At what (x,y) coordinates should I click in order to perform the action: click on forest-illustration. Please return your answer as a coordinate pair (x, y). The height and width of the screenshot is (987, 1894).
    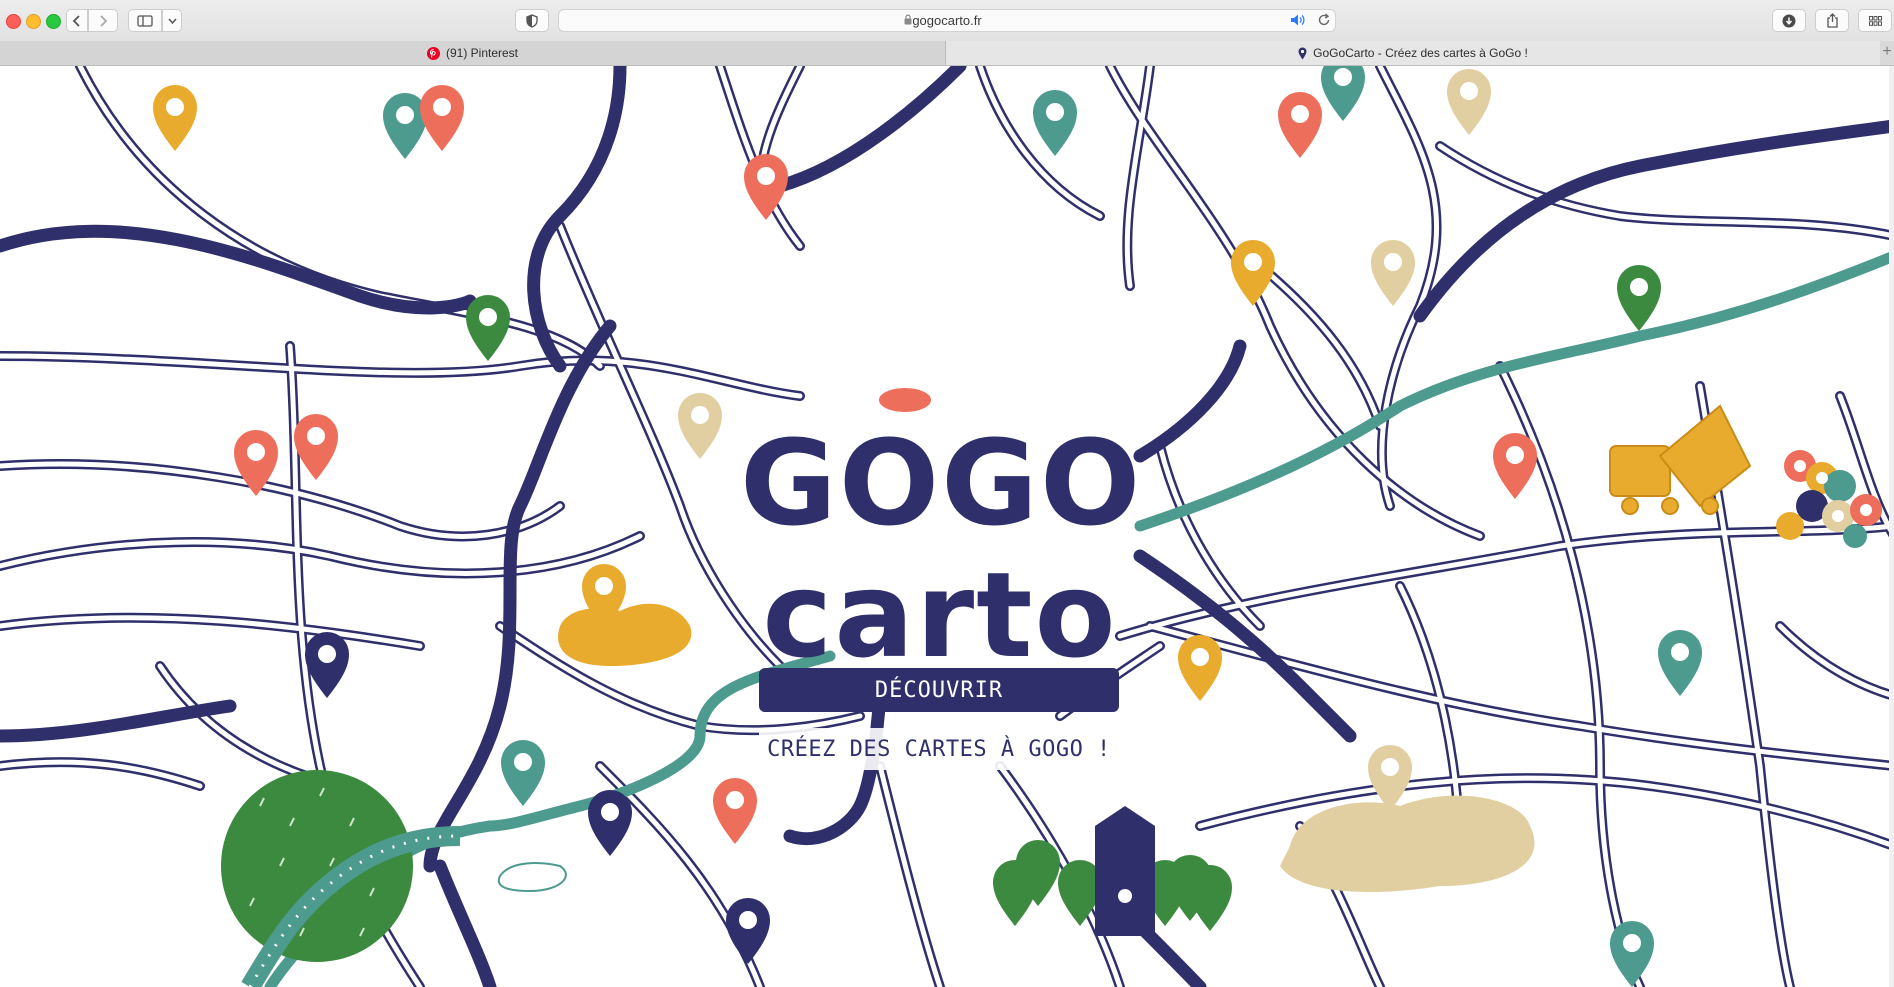
    Looking at the image, I should click on (341, 878).